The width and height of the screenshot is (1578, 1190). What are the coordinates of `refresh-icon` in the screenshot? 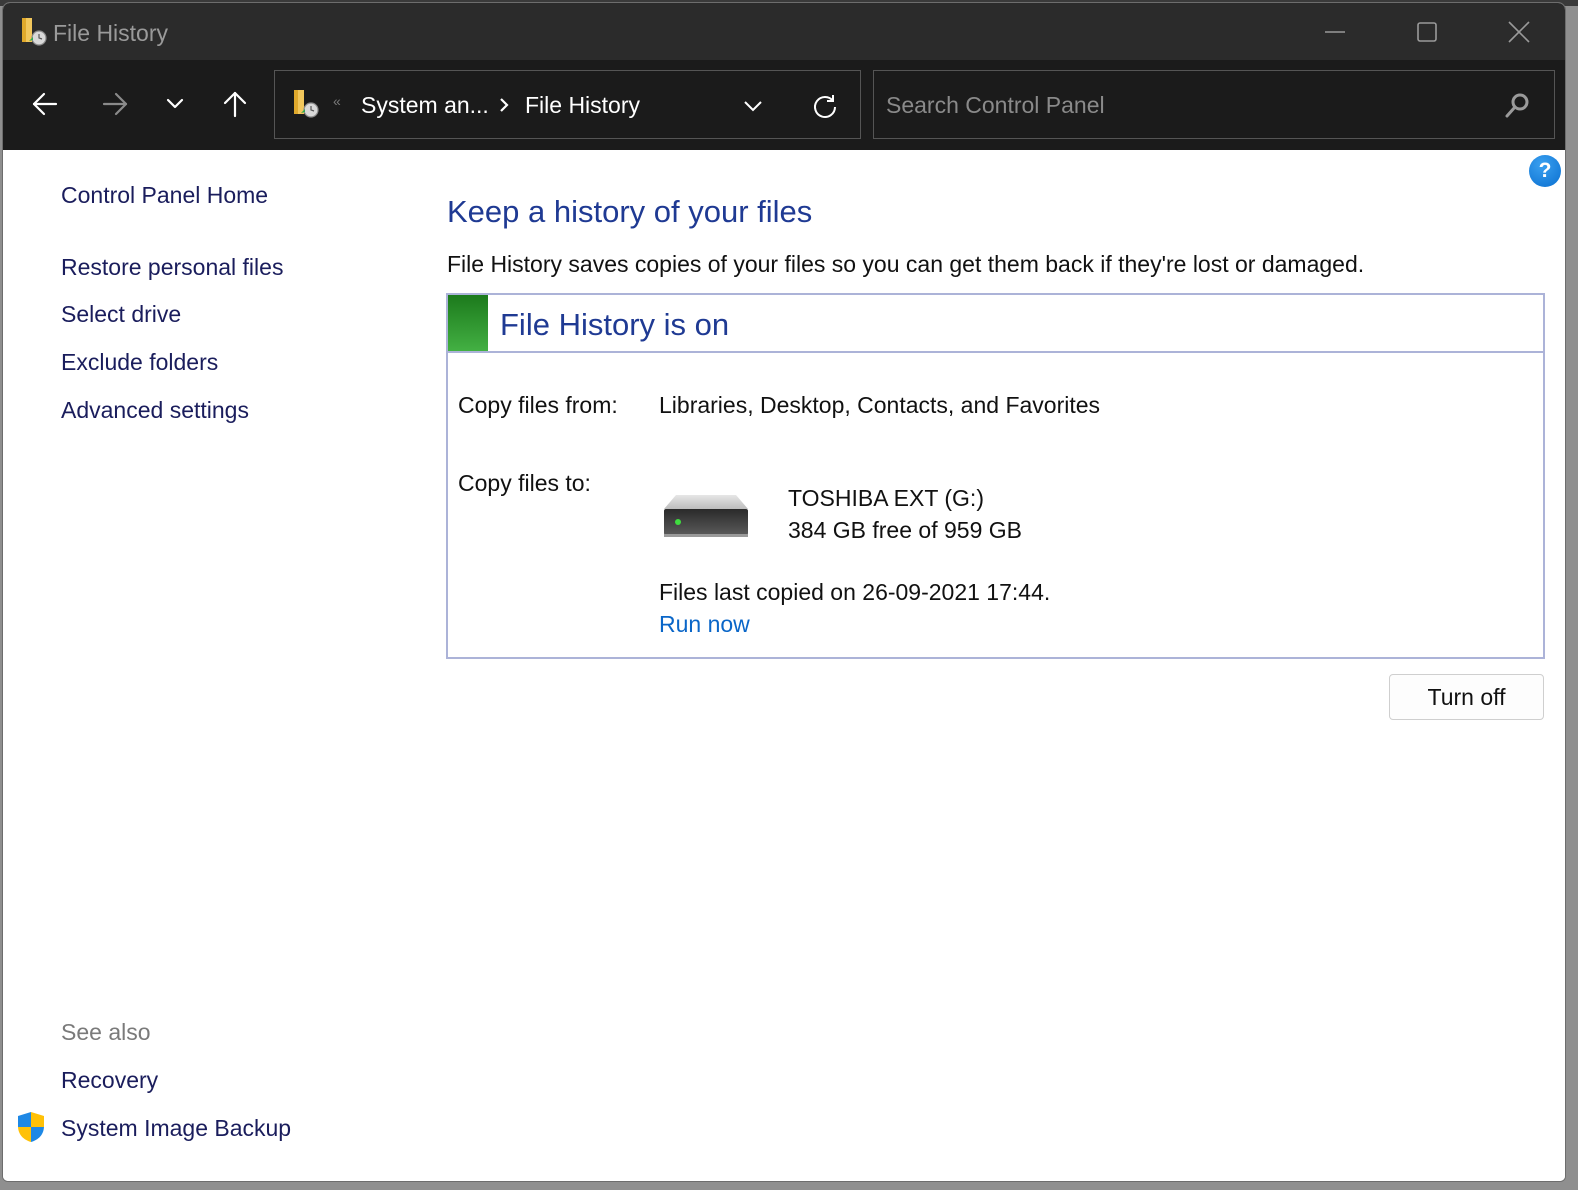 It's located at (825, 106).